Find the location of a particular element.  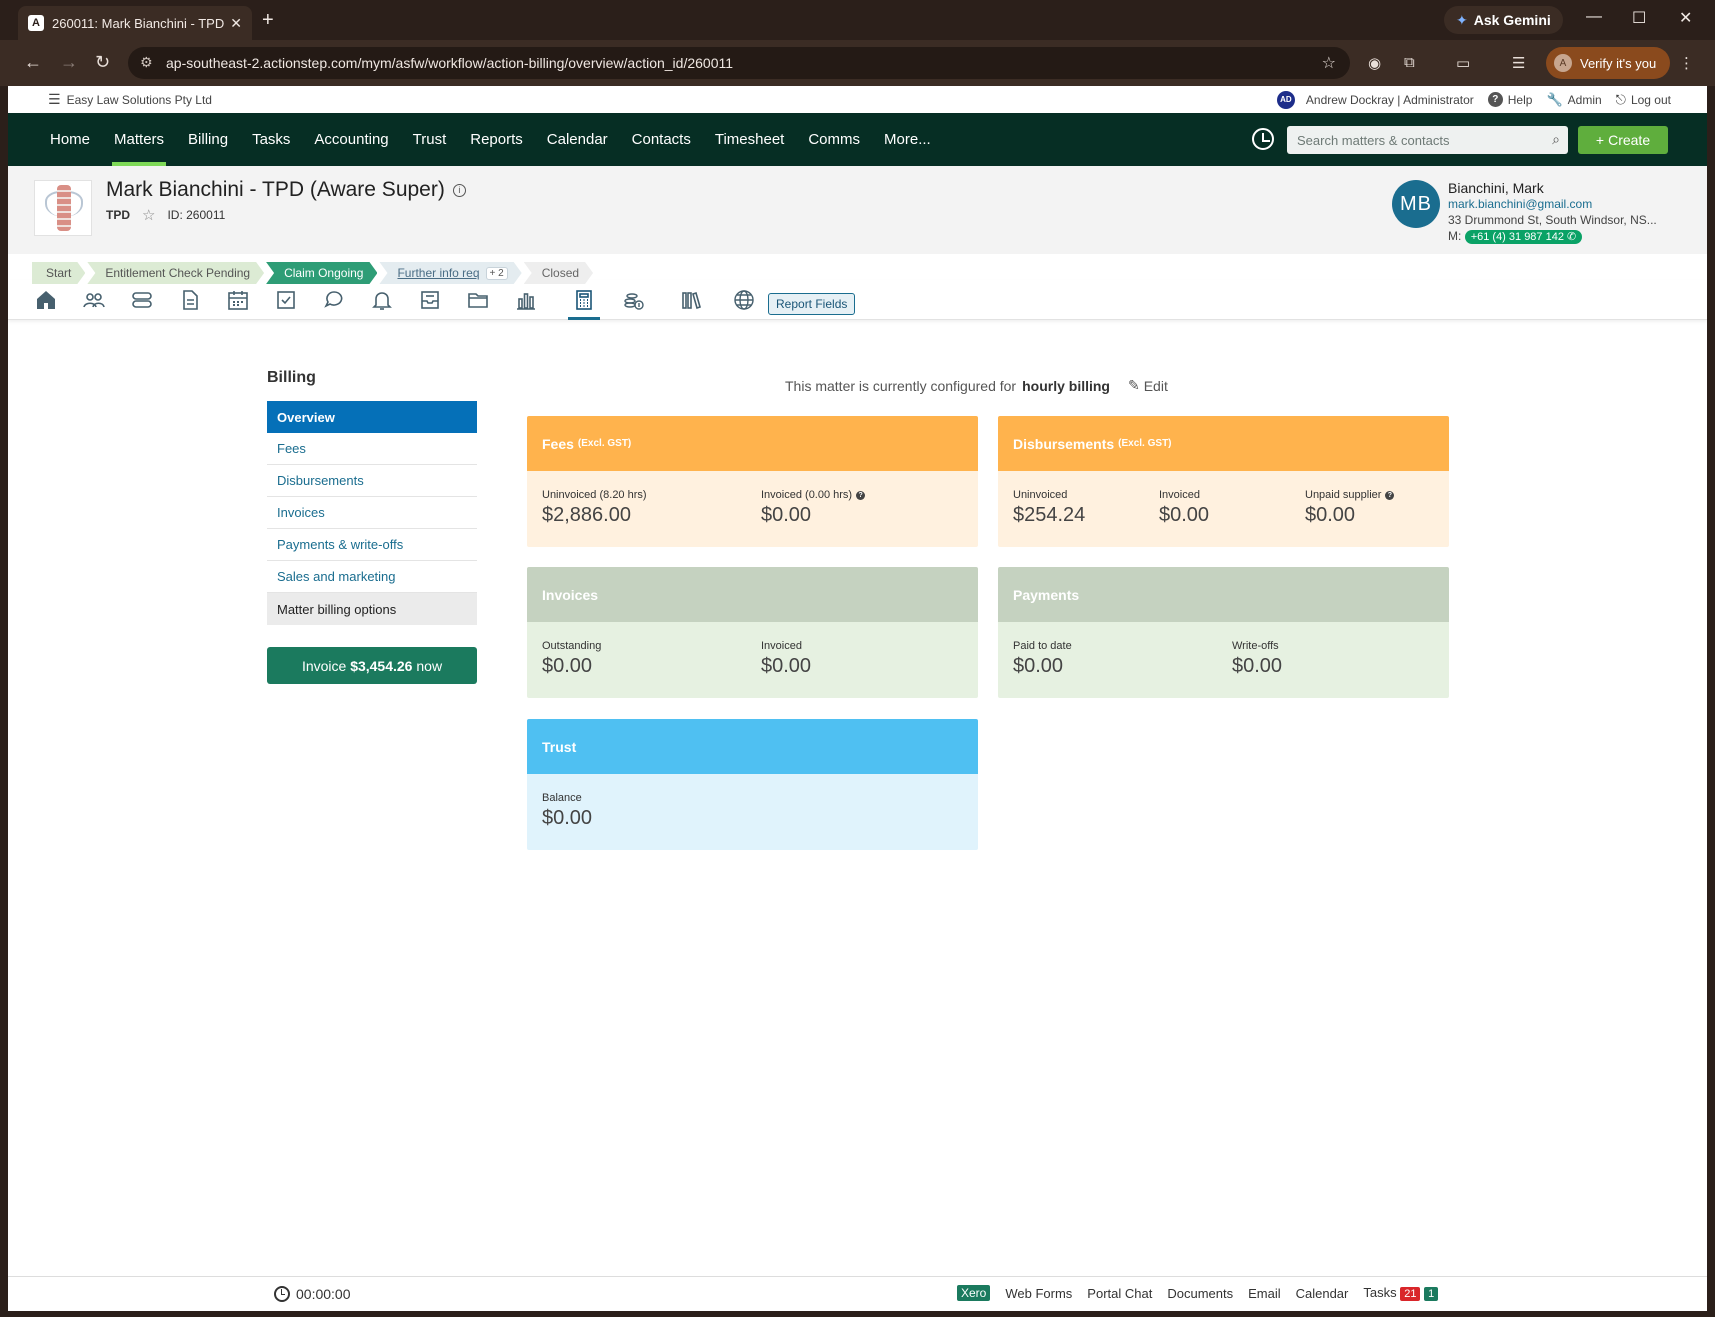

maximize-icon: ☐ is located at coordinates (1639, 18).